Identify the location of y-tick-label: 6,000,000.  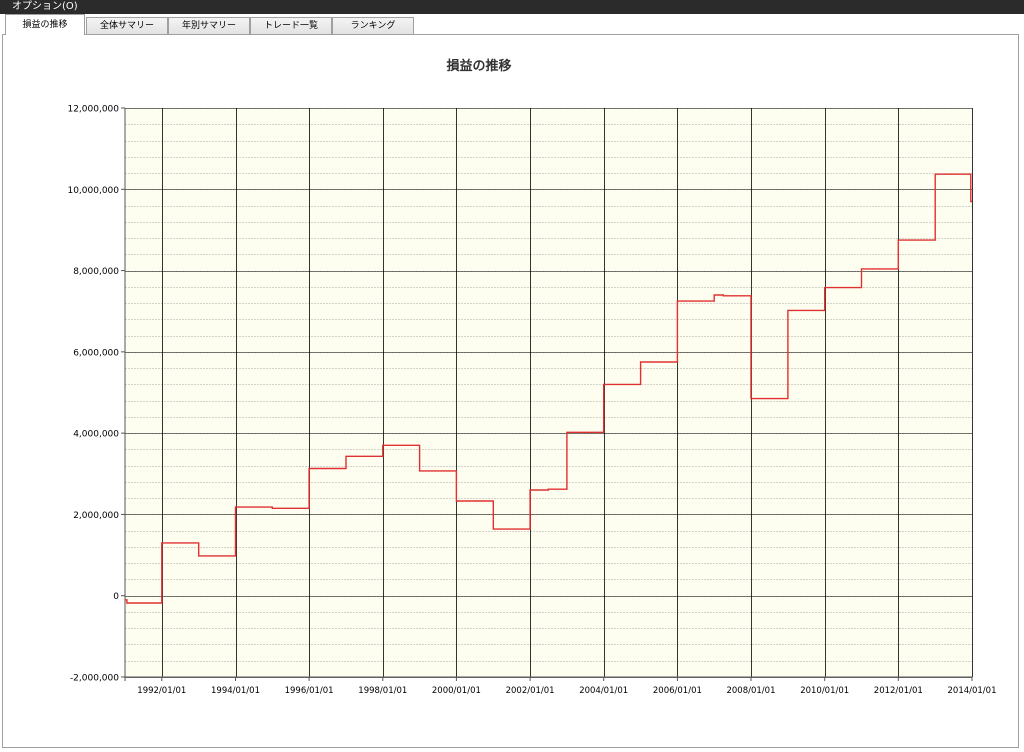
(96, 353).